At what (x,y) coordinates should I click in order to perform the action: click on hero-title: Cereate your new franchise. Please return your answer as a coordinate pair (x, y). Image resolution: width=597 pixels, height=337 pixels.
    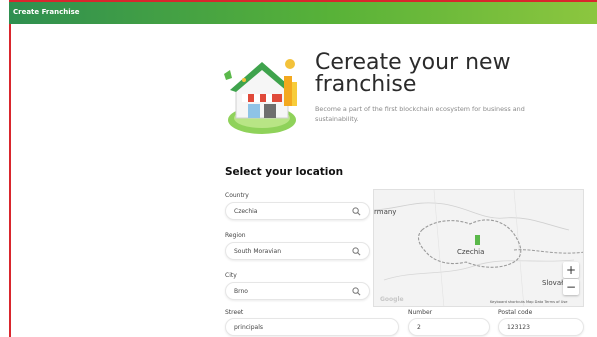
    Looking at the image, I should click on (440, 74).